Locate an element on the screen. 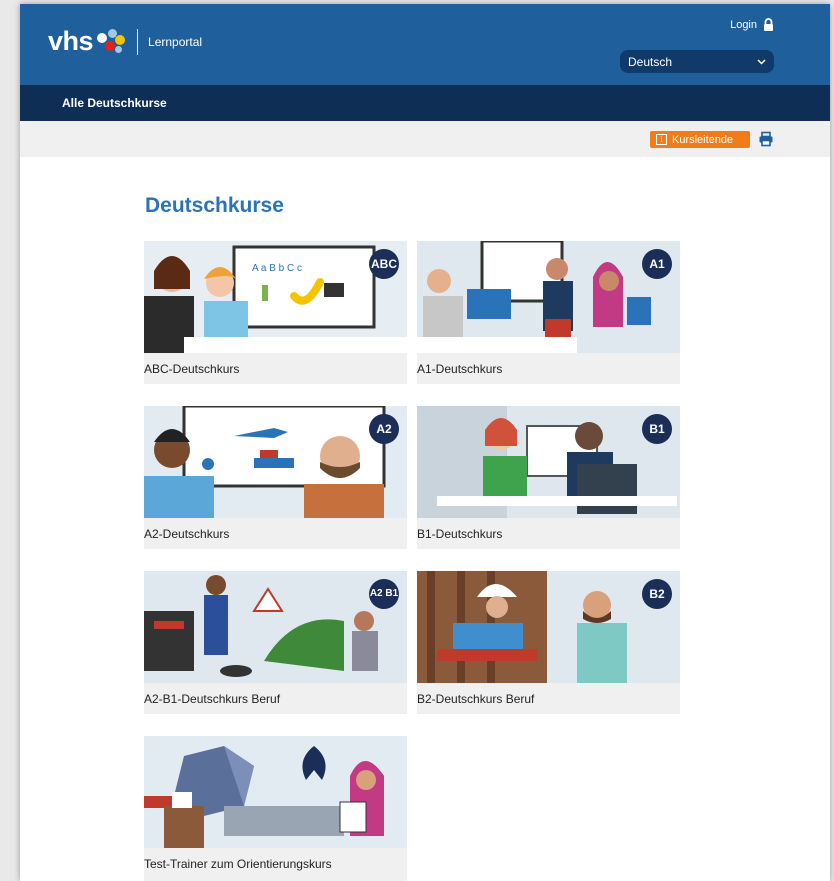 The height and width of the screenshot is (881, 834). level-badge: B2 is located at coordinates (657, 594).